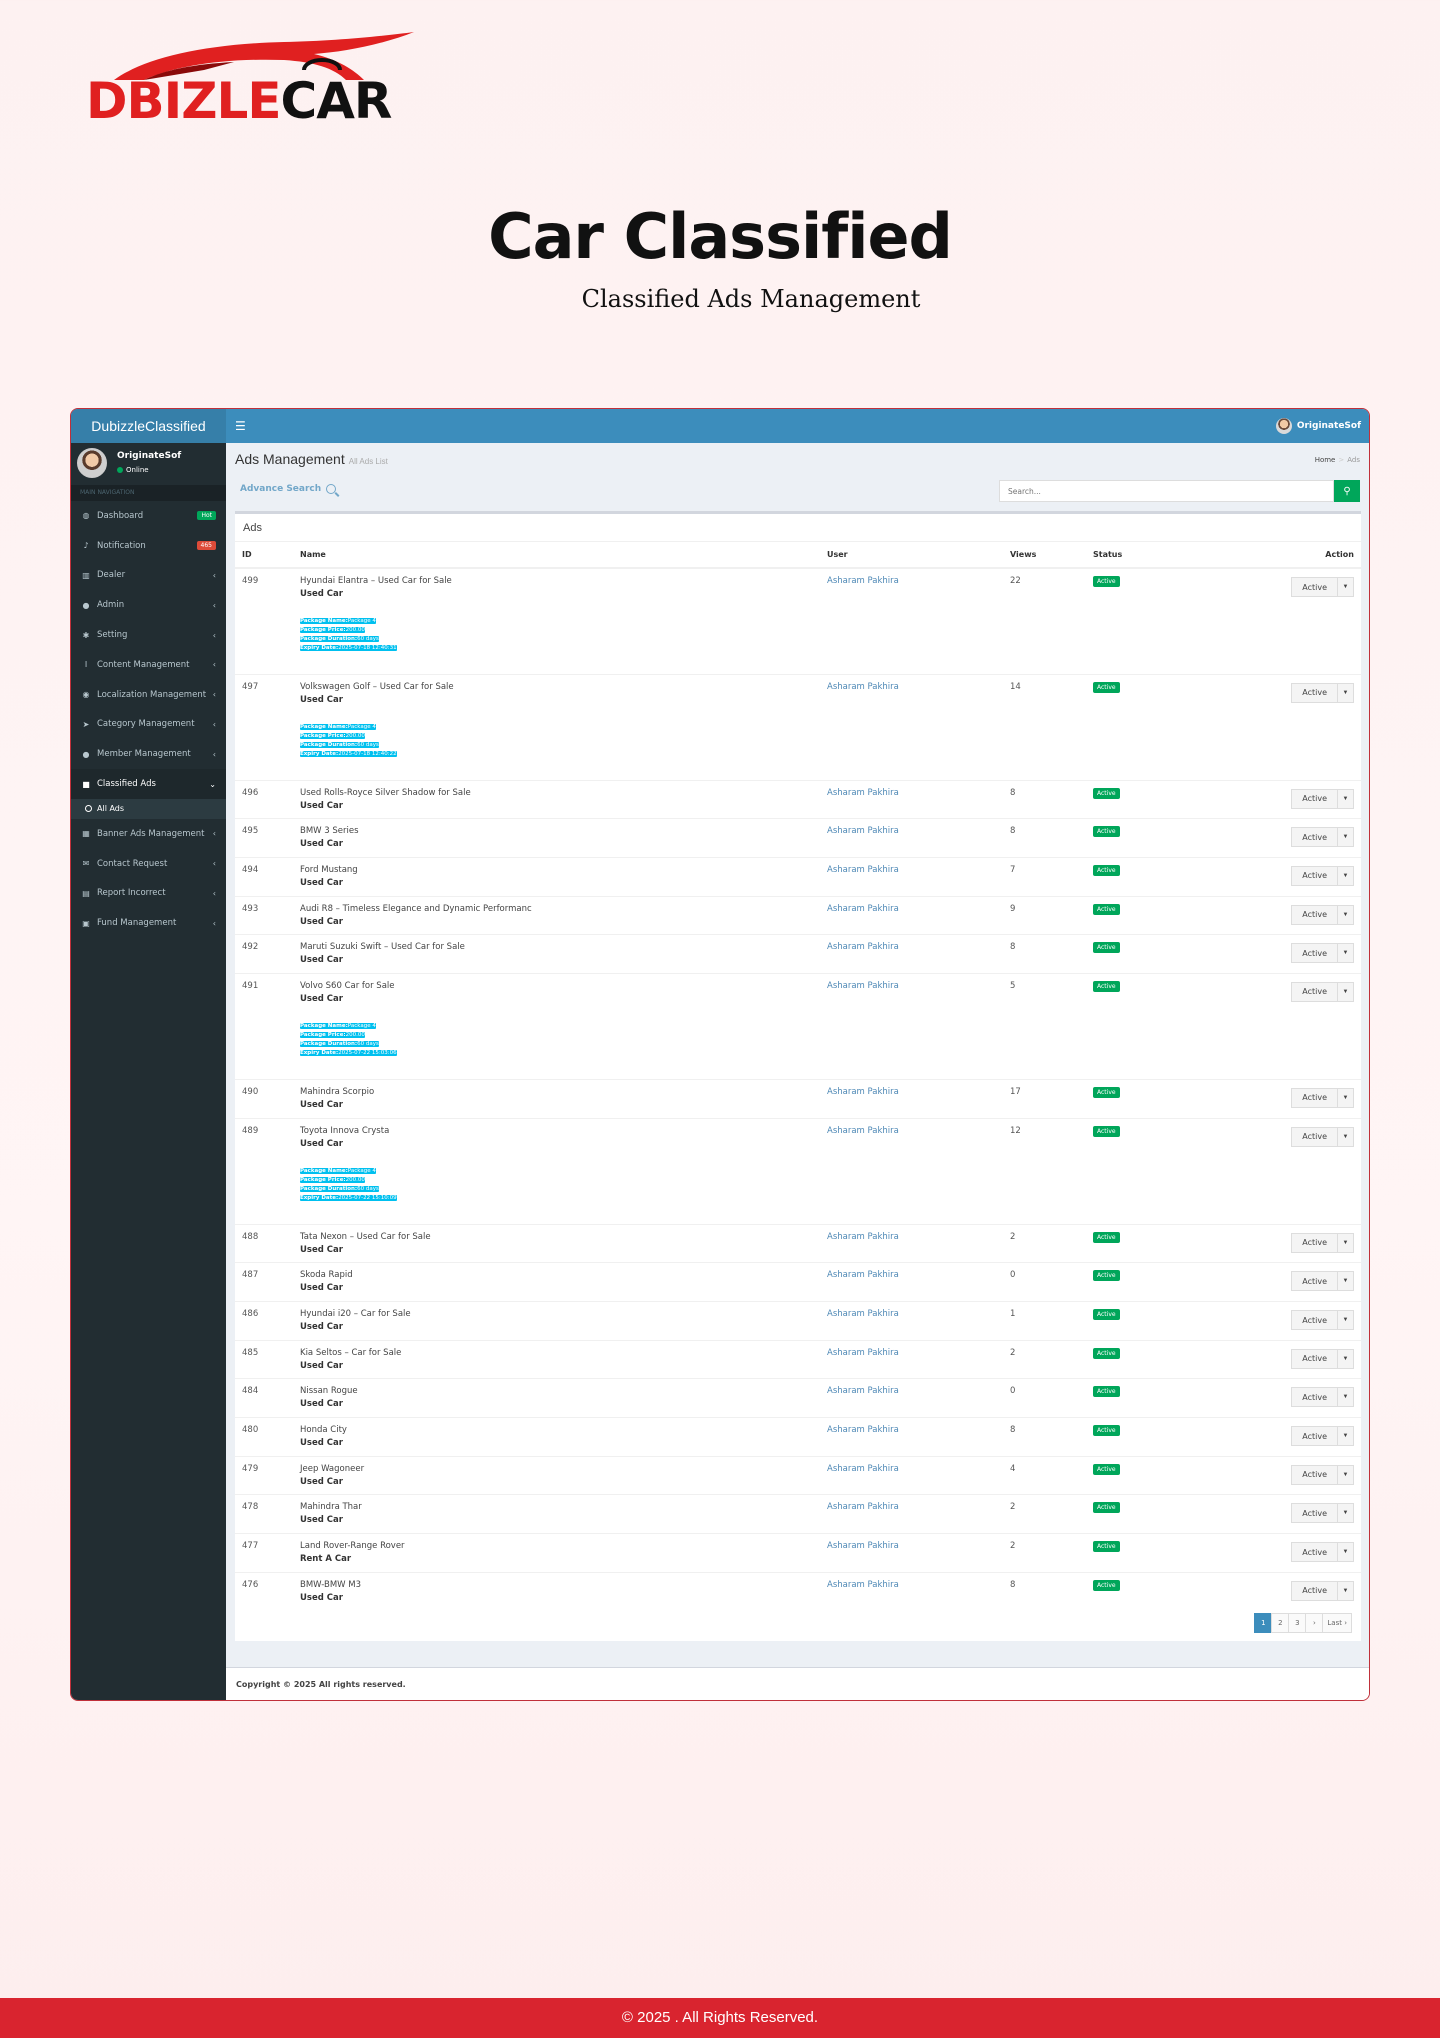 The height and width of the screenshot is (2038, 1440). I want to click on sidebar-item-content-management: I Content Management ‹, so click(148, 665).